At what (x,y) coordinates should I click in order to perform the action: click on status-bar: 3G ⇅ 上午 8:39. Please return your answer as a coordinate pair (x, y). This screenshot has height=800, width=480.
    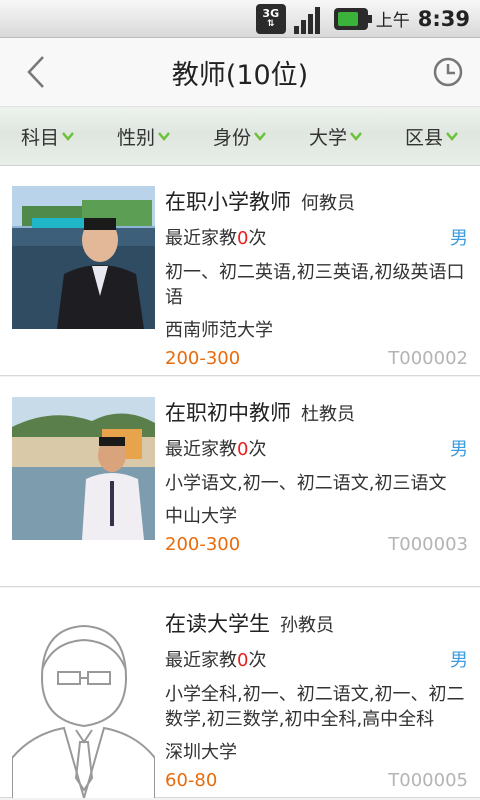
    Looking at the image, I should click on (240, 19).